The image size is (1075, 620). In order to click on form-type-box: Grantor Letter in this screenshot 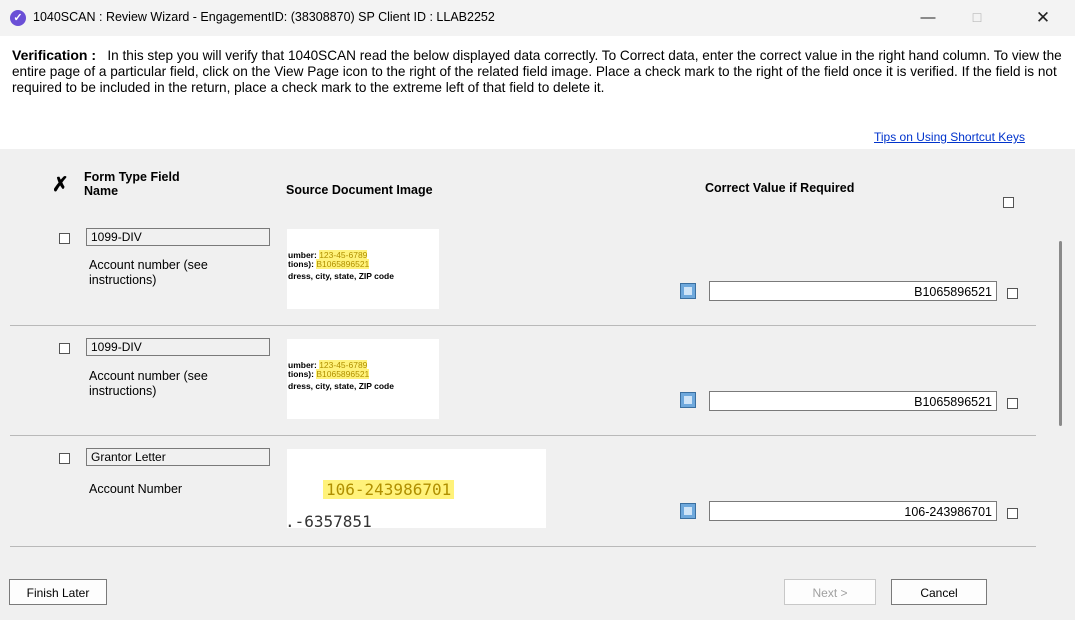, I will do `click(178, 457)`.